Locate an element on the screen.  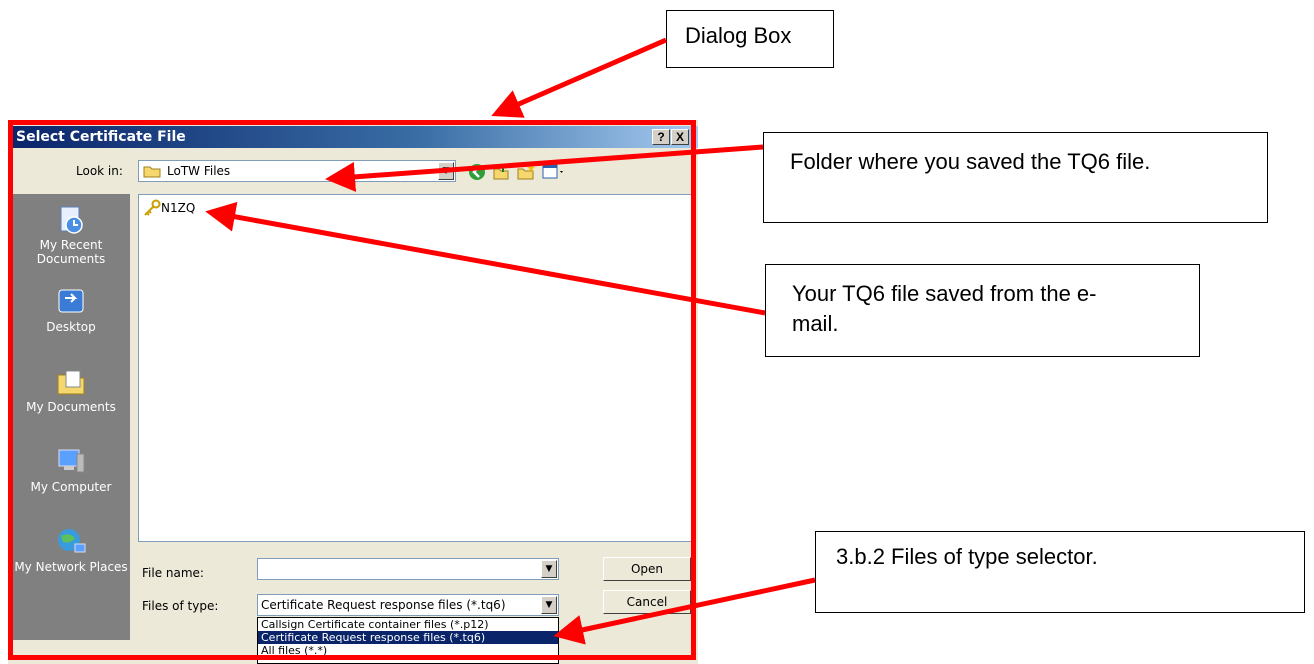
arrow-dialog-box is located at coordinates (579, 77).